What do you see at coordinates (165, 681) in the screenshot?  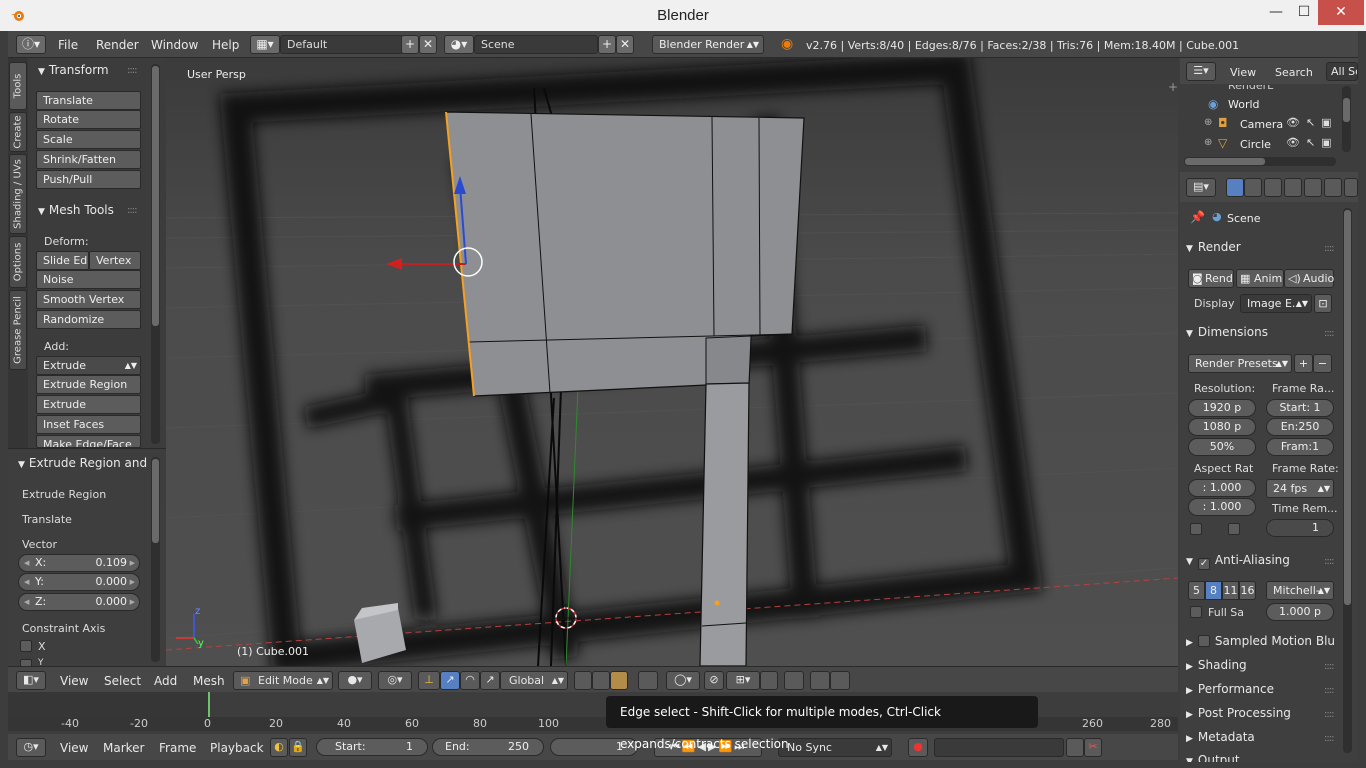 I see `menu-add: Add` at bounding box center [165, 681].